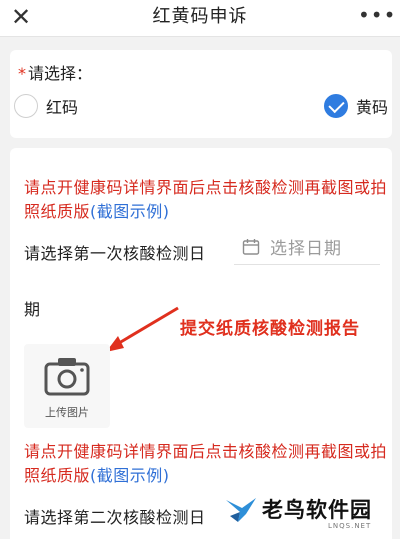 This screenshot has width=400, height=539. I want to click on option-yellow-code: 黄码, so click(355, 108).